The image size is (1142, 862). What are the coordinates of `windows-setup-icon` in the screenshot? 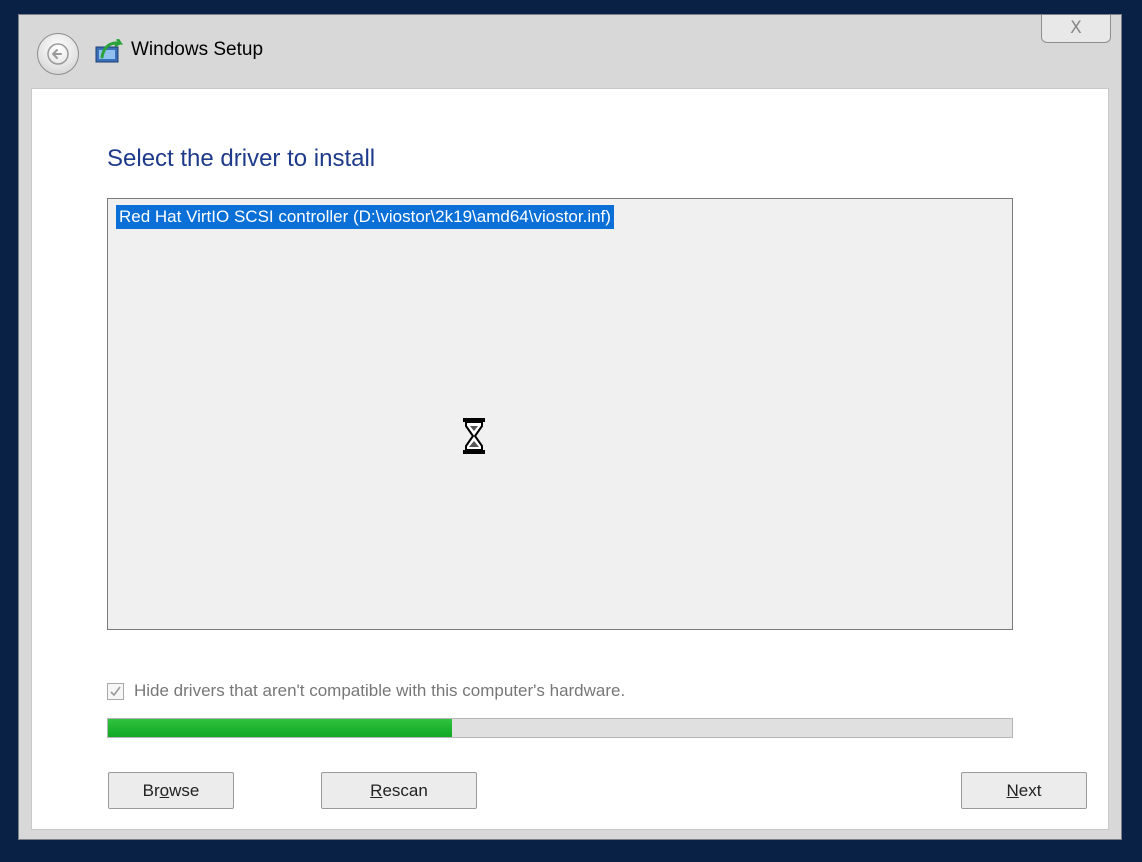 It's located at (109, 51).